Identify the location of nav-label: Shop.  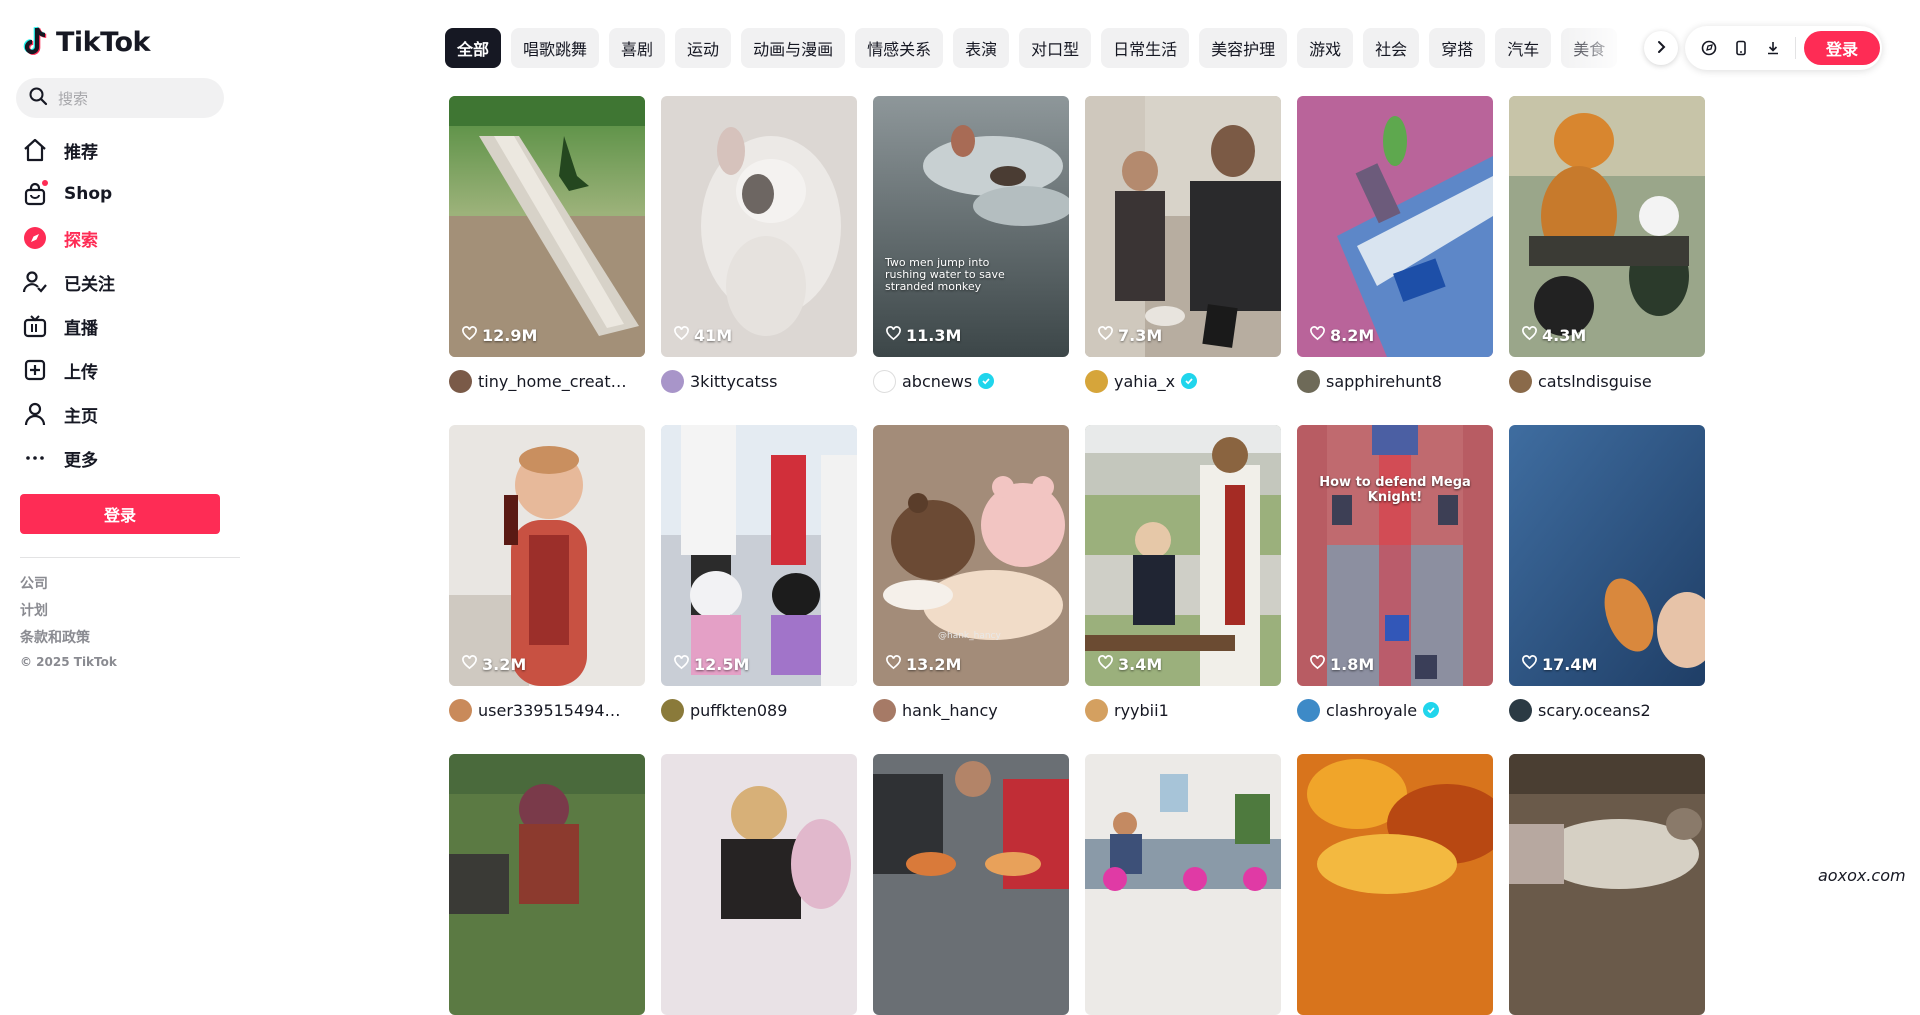
(88, 194).